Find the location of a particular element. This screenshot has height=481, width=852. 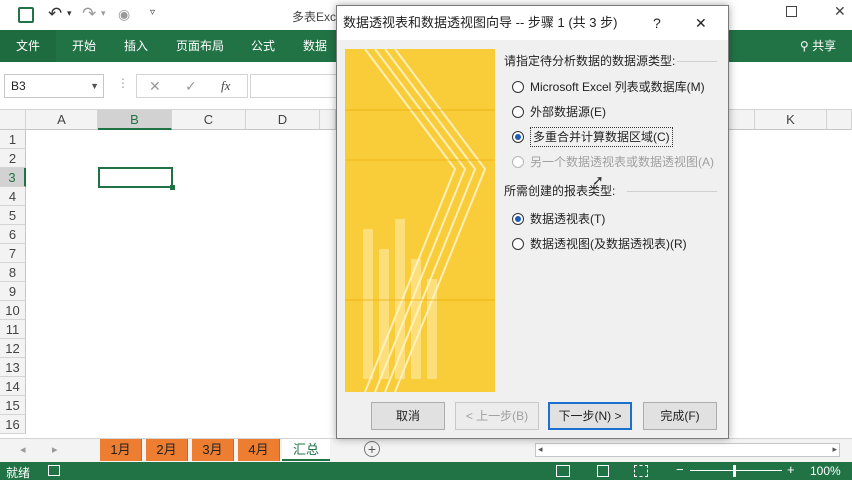

horizontal-scrollbar: ◂ ▸ is located at coordinates (687, 450).